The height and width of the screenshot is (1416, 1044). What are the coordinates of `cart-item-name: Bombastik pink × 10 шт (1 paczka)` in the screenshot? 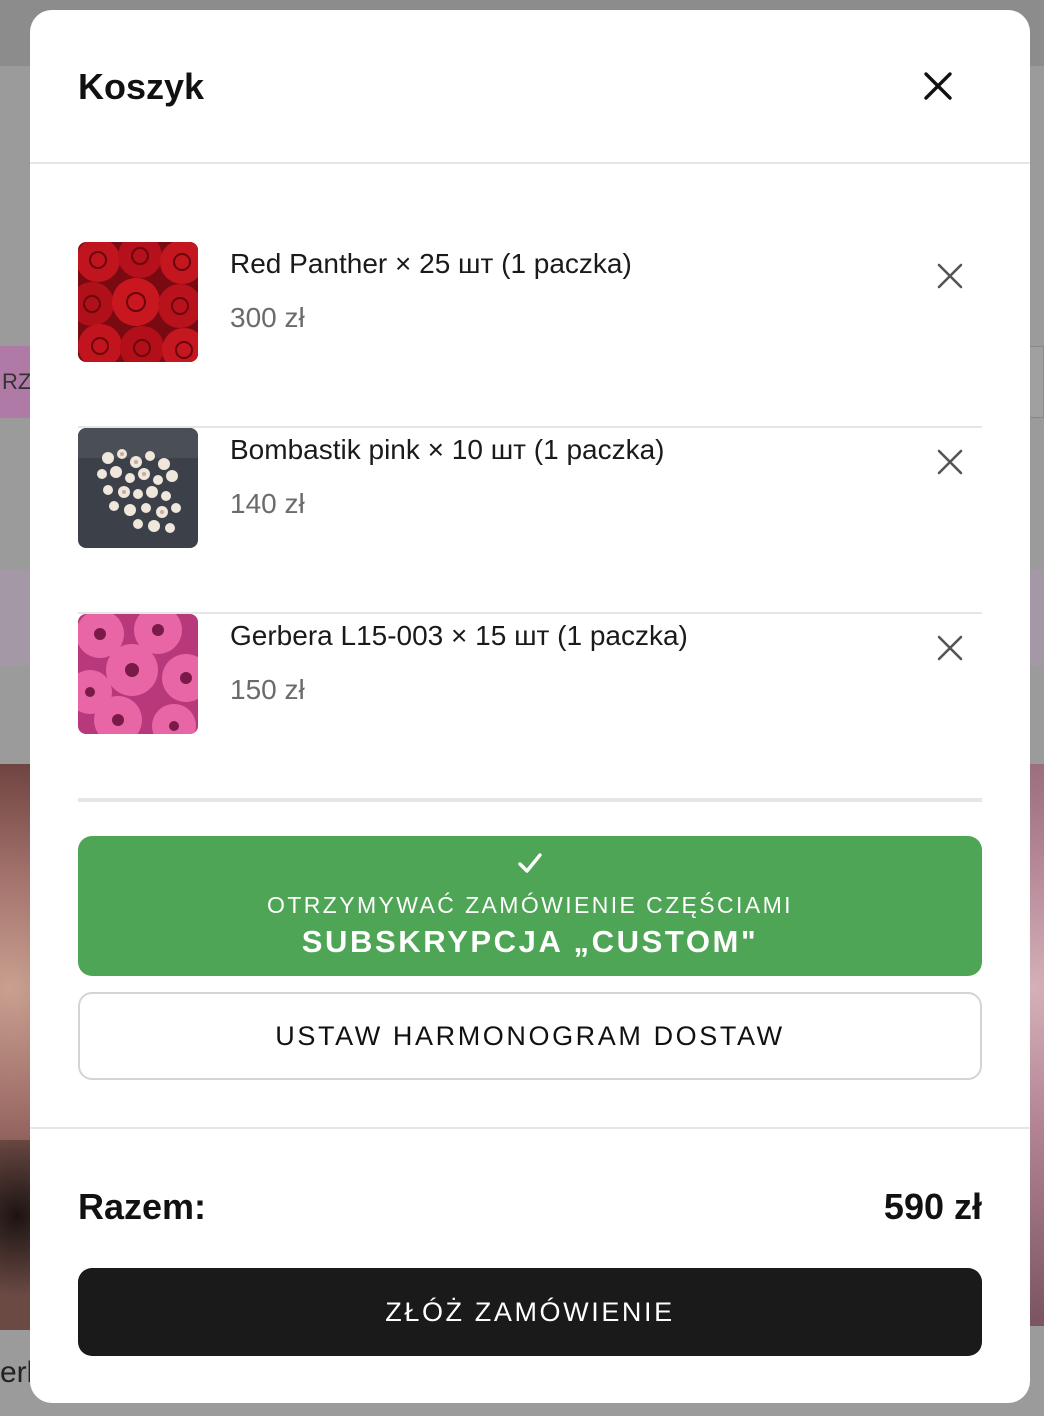 It's located at (447, 449).